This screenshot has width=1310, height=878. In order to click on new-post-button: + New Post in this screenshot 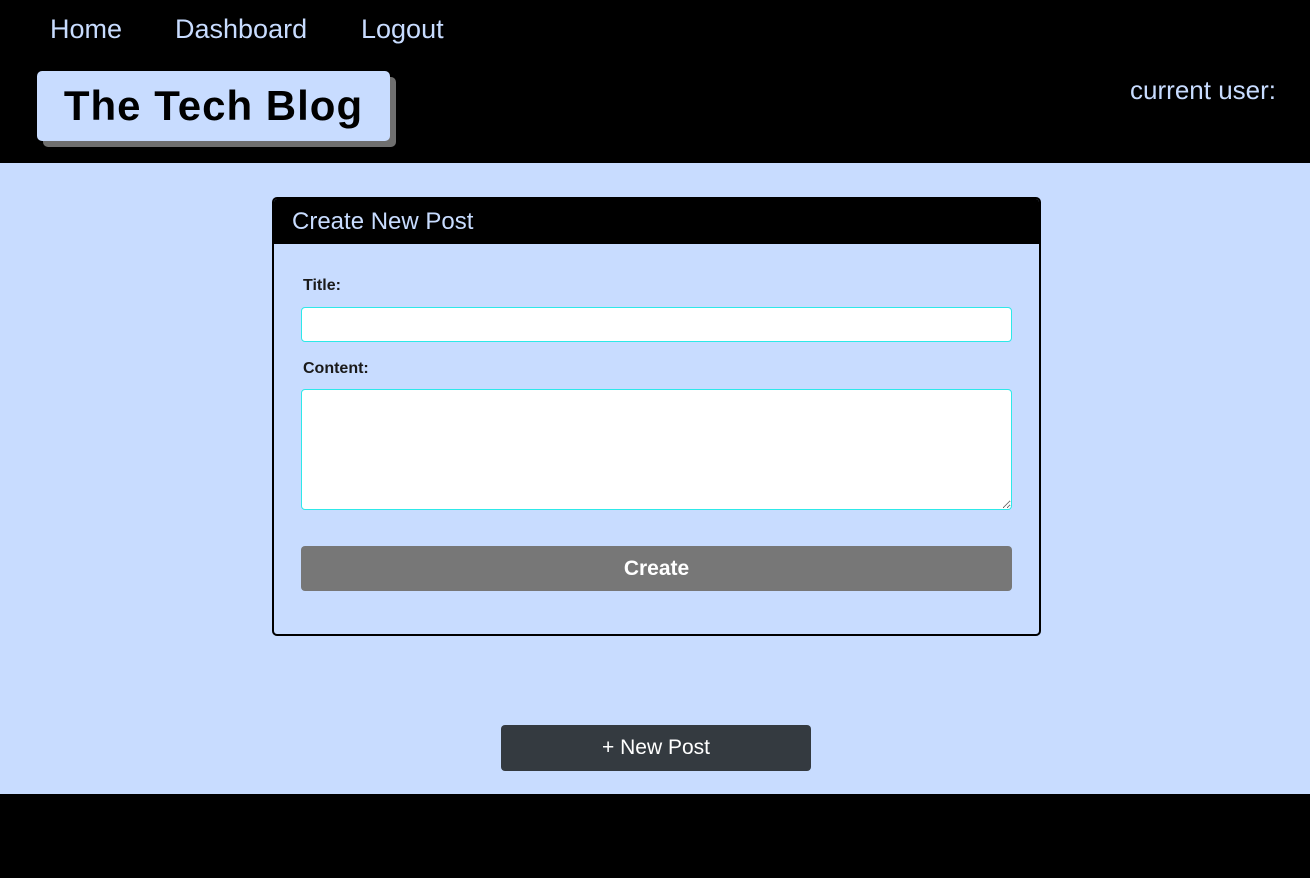, I will do `click(656, 748)`.